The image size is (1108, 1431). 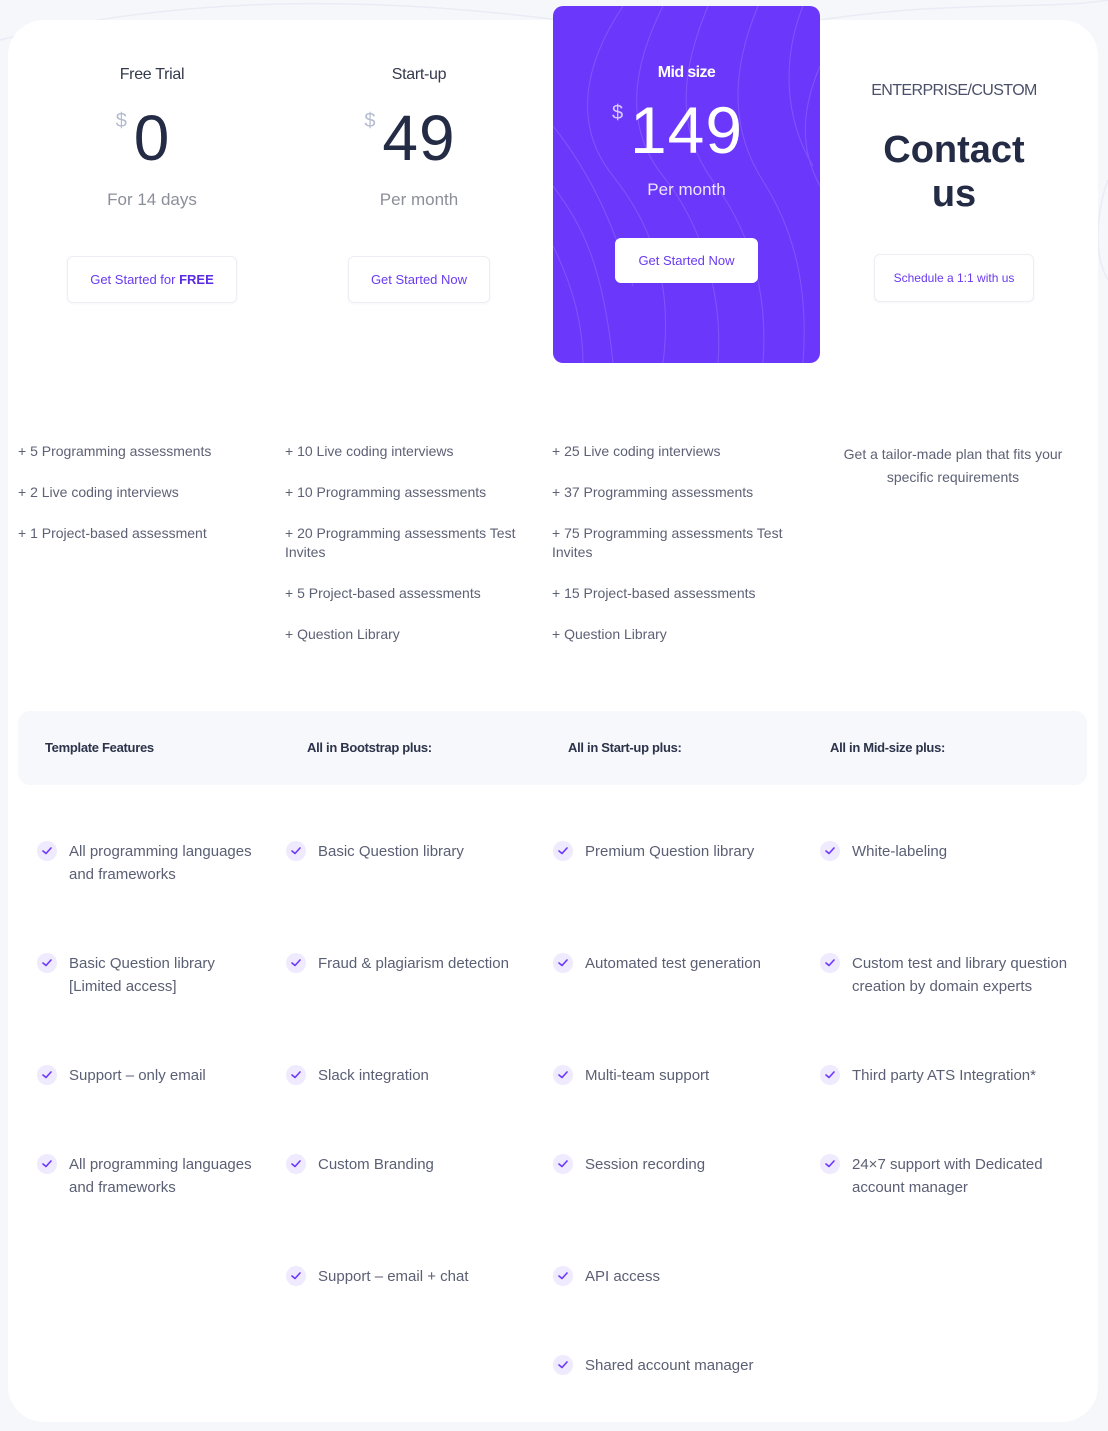 I want to click on feature-label: Custom Branding, so click(x=376, y=1164).